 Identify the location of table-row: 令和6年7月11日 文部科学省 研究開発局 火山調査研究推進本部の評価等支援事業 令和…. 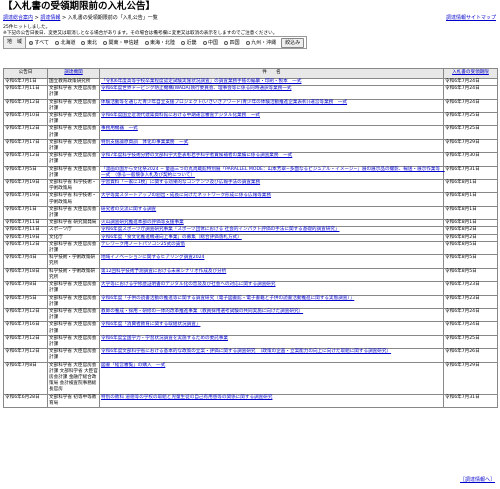
(250, 223).